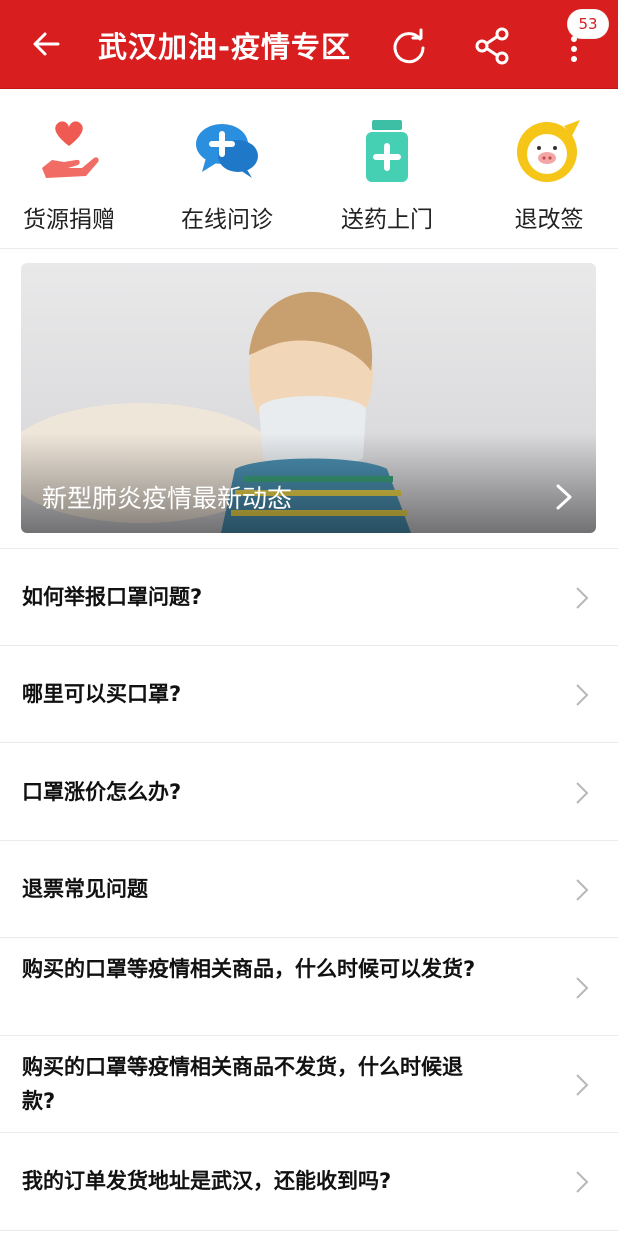  Describe the element at coordinates (309, 791) in the screenshot. I see `faq-item: 口罩涨价怎么办?` at that location.